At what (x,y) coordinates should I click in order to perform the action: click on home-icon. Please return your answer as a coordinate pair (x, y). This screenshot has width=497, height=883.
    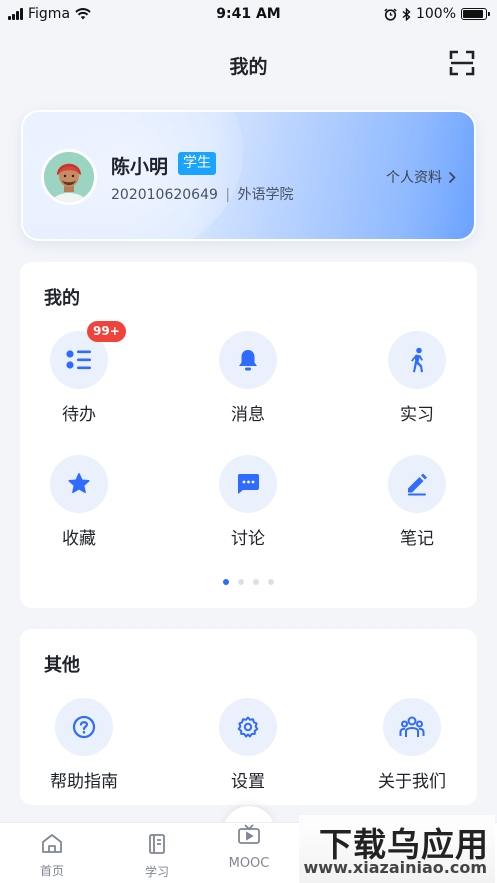
    Looking at the image, I should click on (52, 843).